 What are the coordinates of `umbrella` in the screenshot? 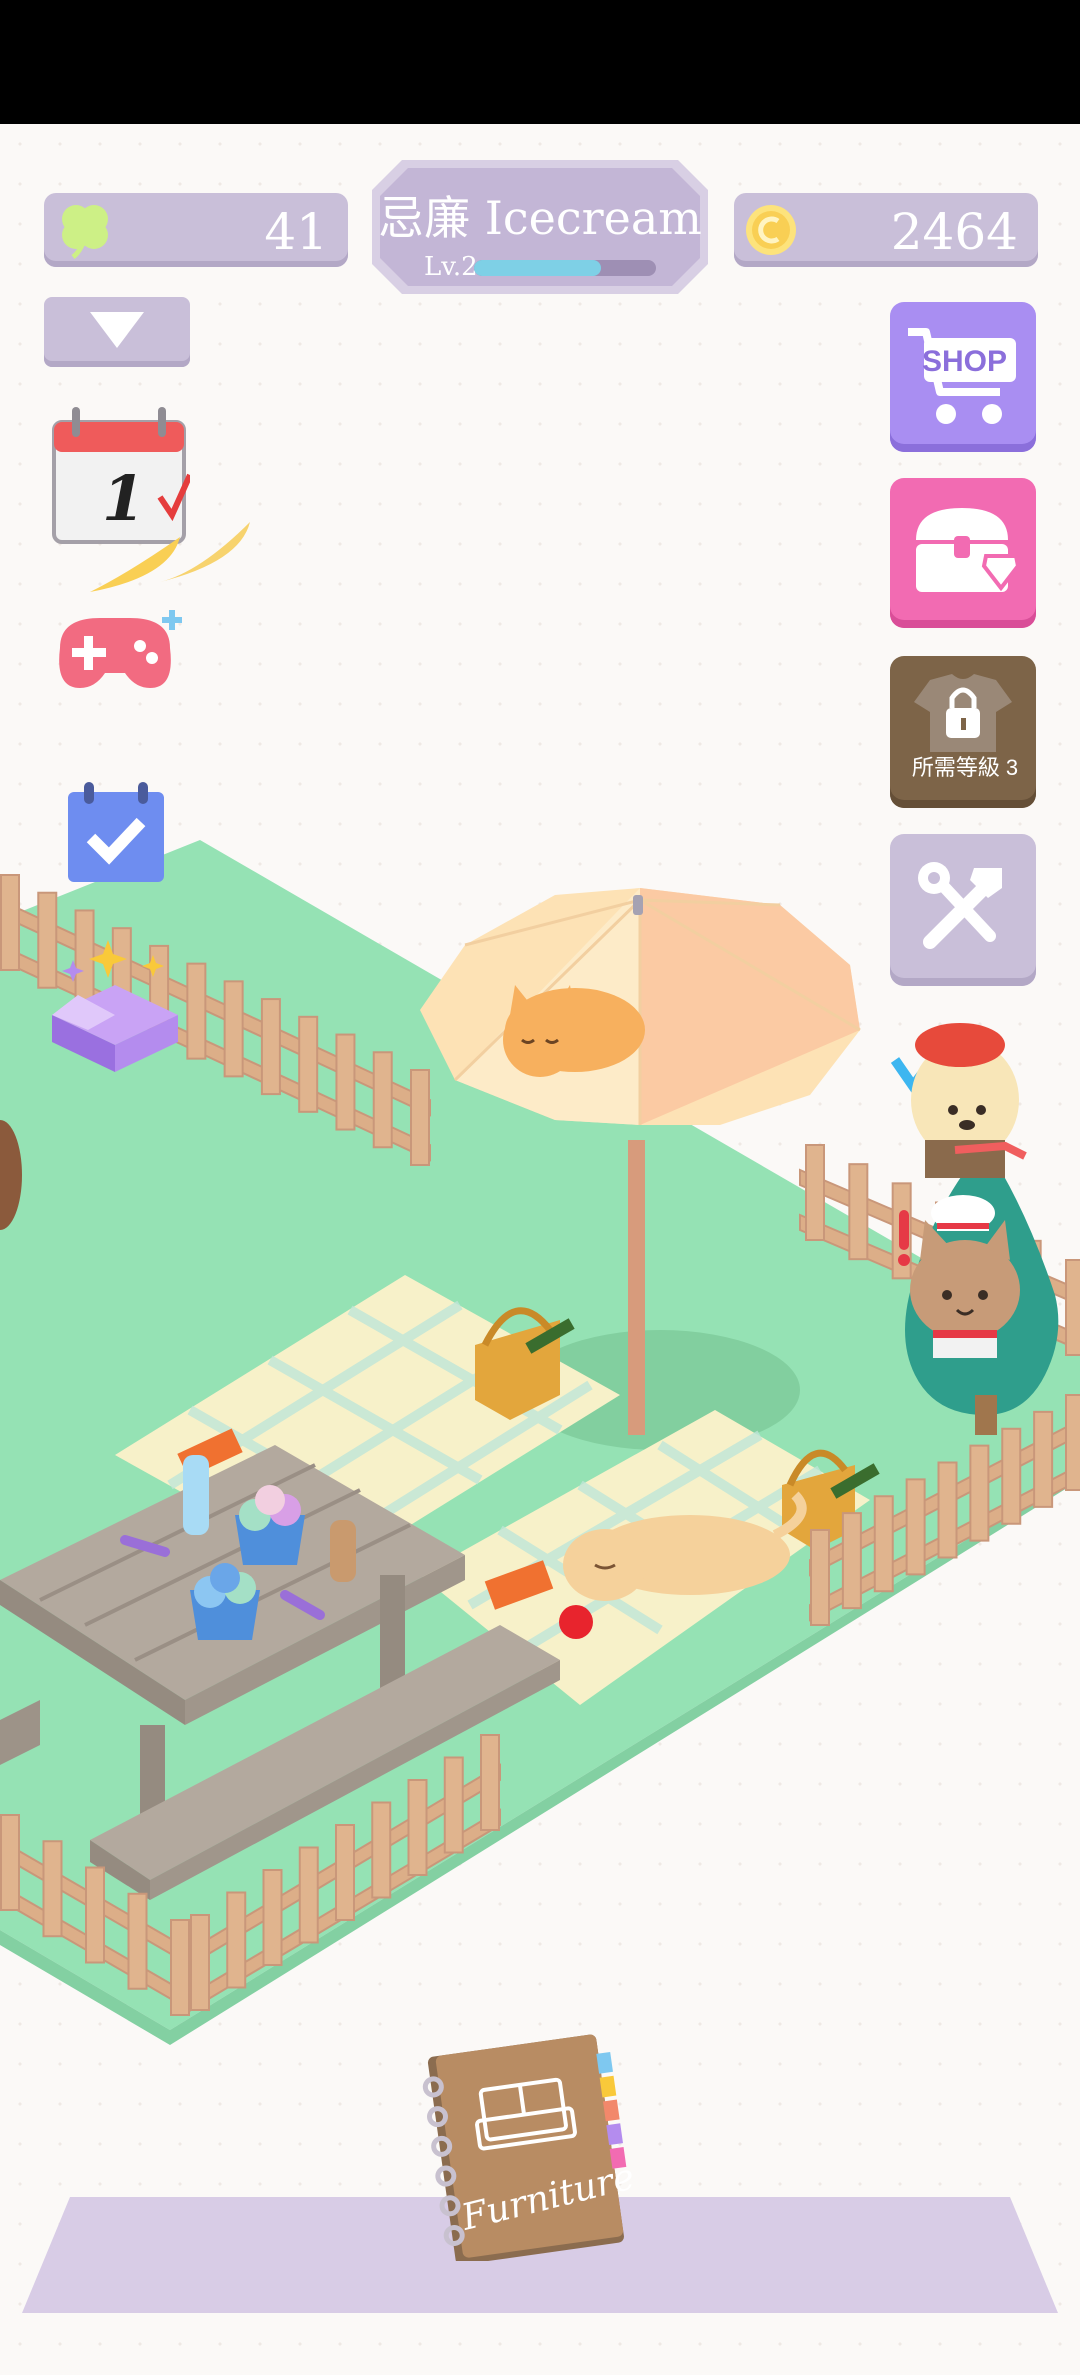 It's located at (640, 1006).